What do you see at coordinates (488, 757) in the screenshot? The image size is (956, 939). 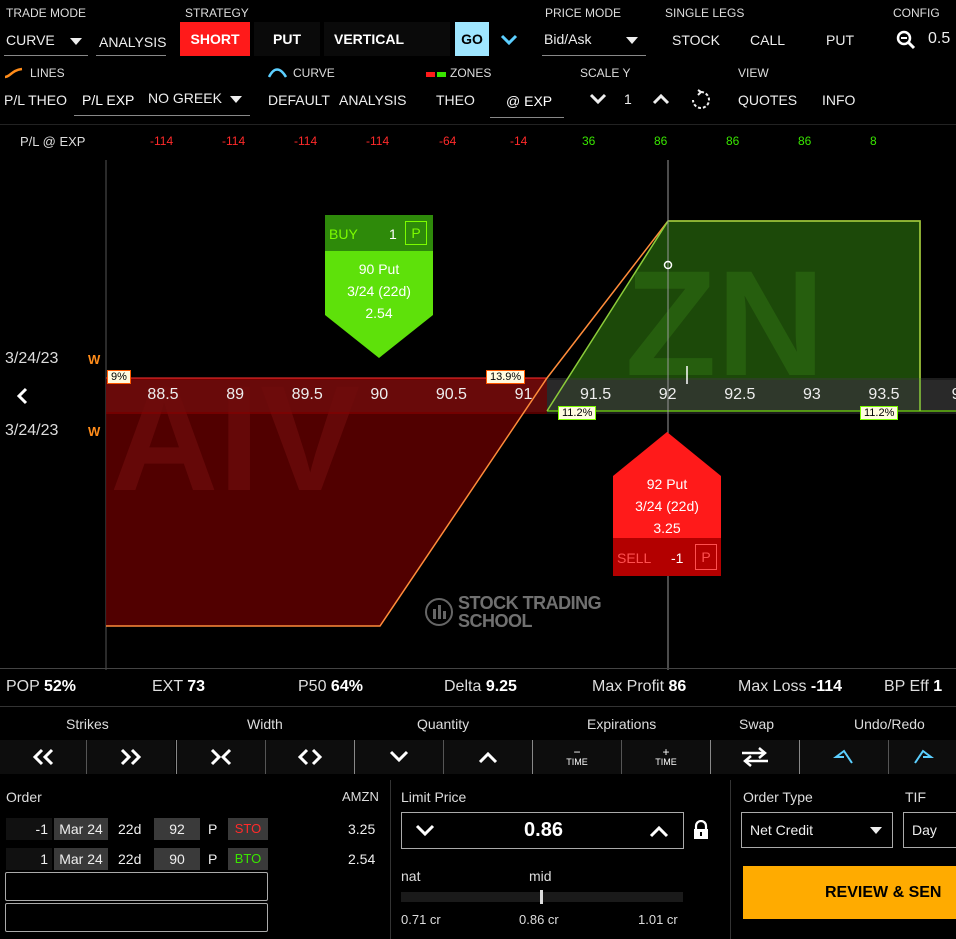 I see `quantity-up-button` at bounding box center [488, 757].